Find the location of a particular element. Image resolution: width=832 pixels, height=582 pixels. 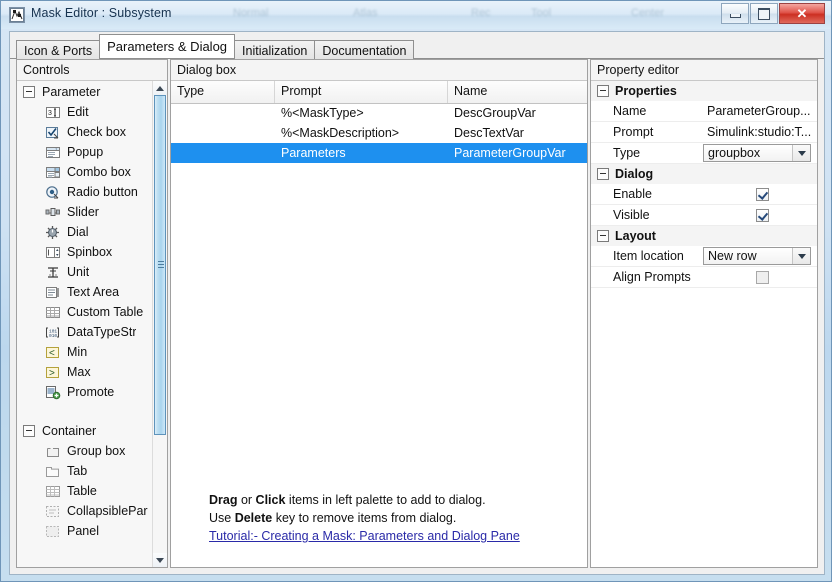

palette-group-parameter: Parameter is located at coordinates (85, 91).